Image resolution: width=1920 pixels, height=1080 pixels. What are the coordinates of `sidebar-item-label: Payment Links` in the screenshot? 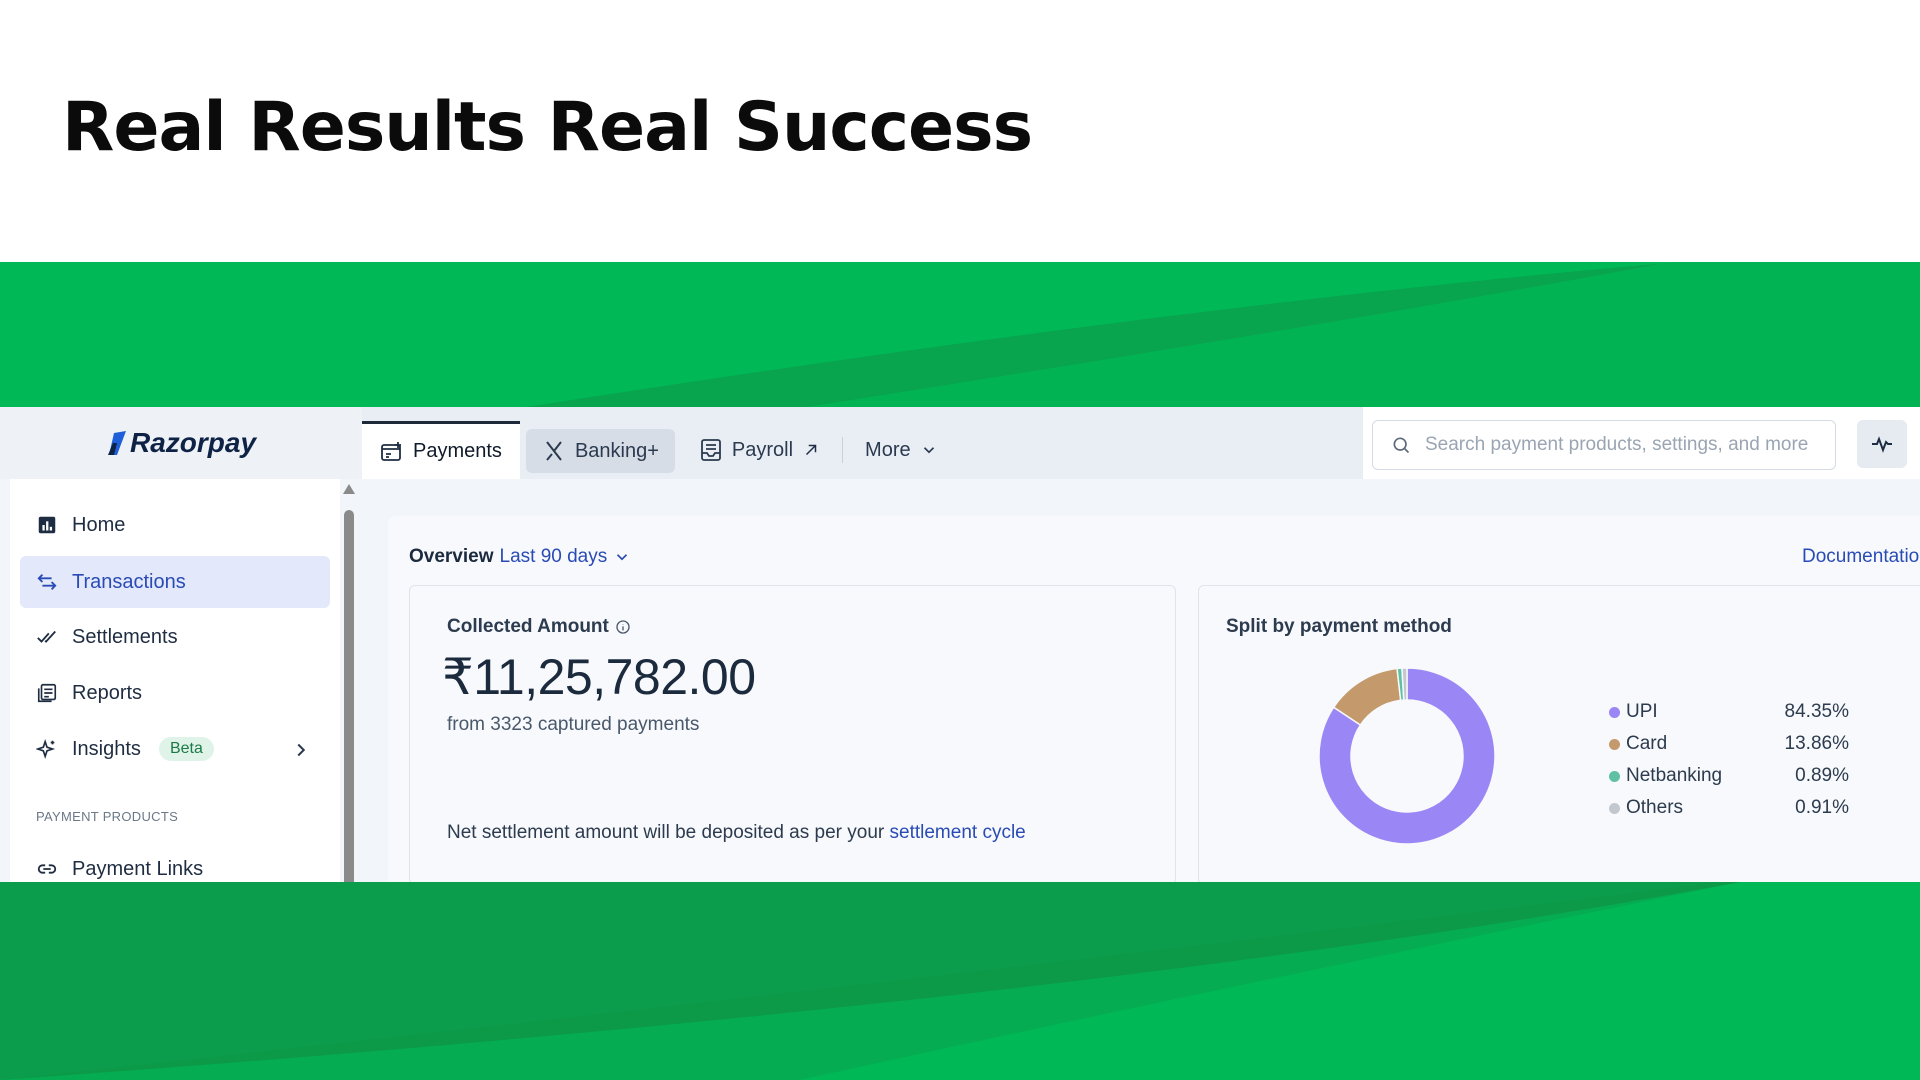 It's located at (138, 868).